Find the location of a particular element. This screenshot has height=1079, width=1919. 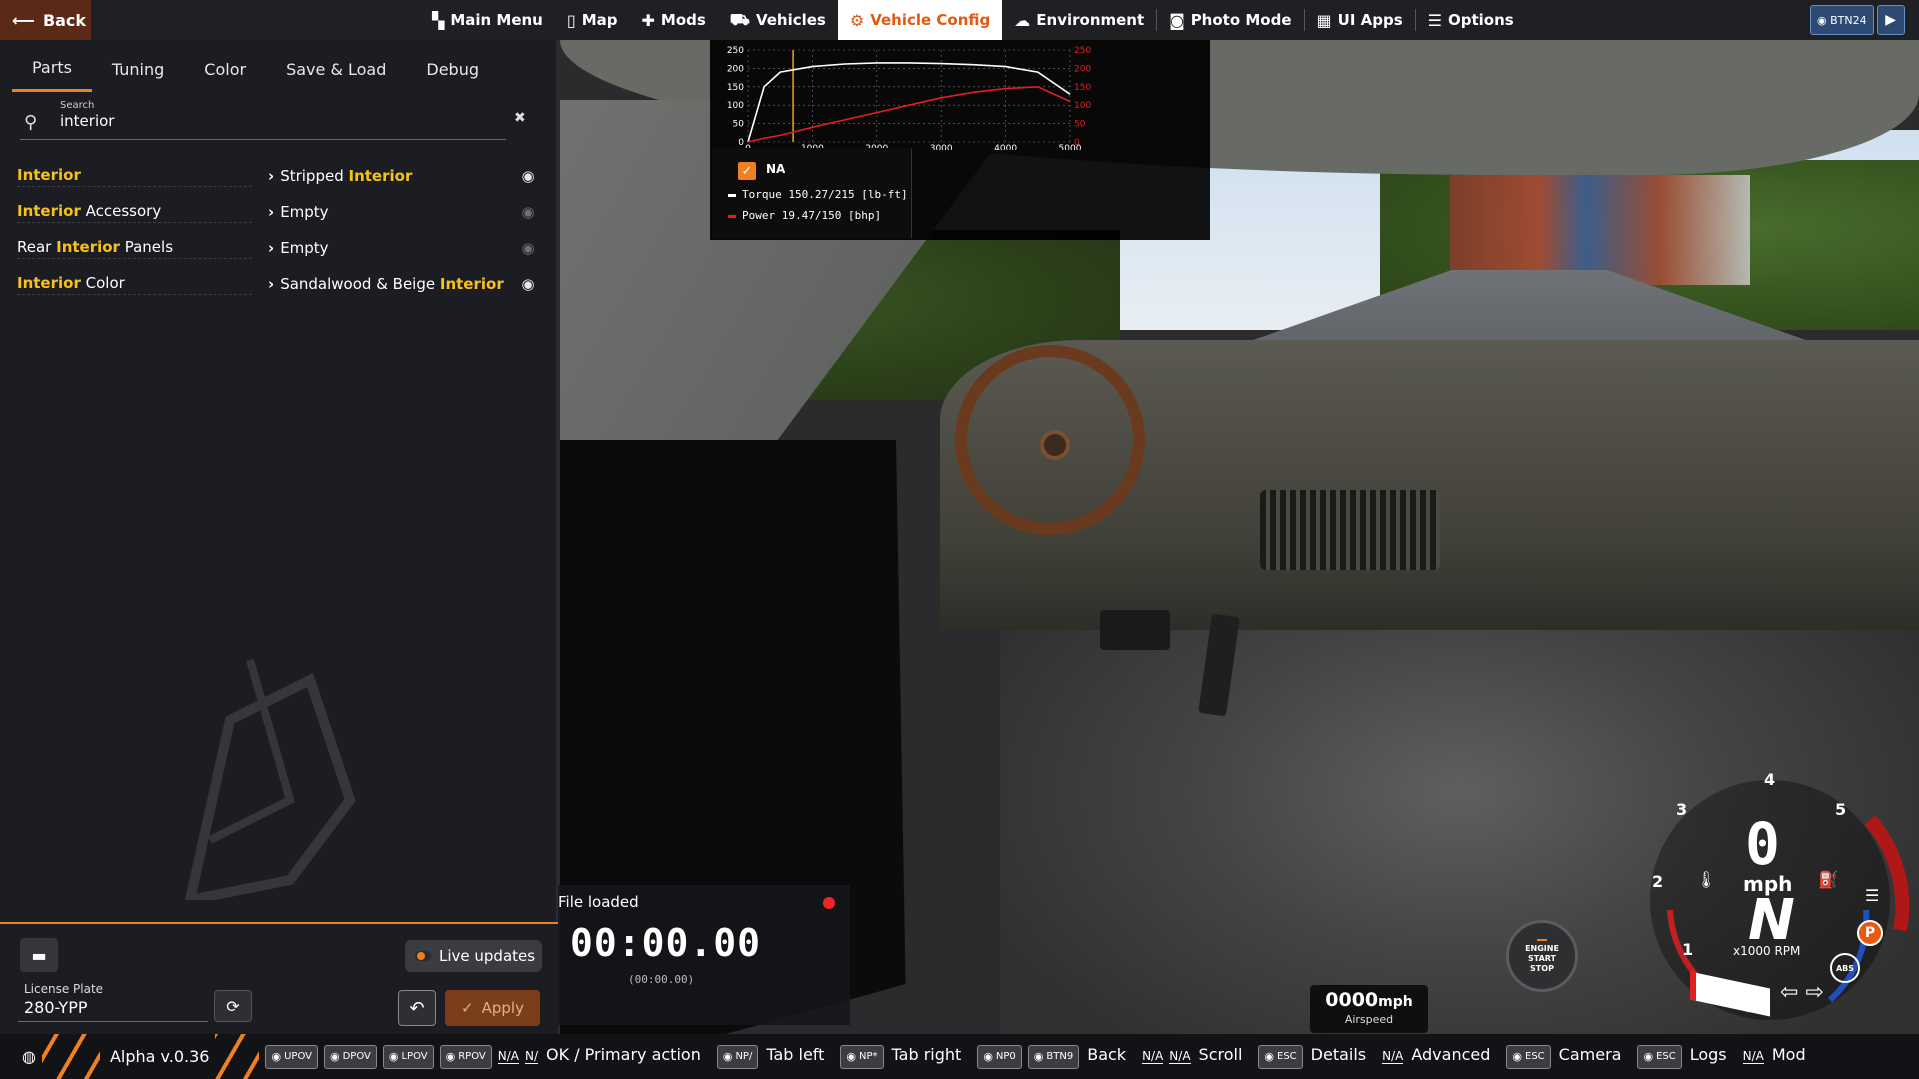

hint-label: Camera is located at coordinates (1590, 1054).